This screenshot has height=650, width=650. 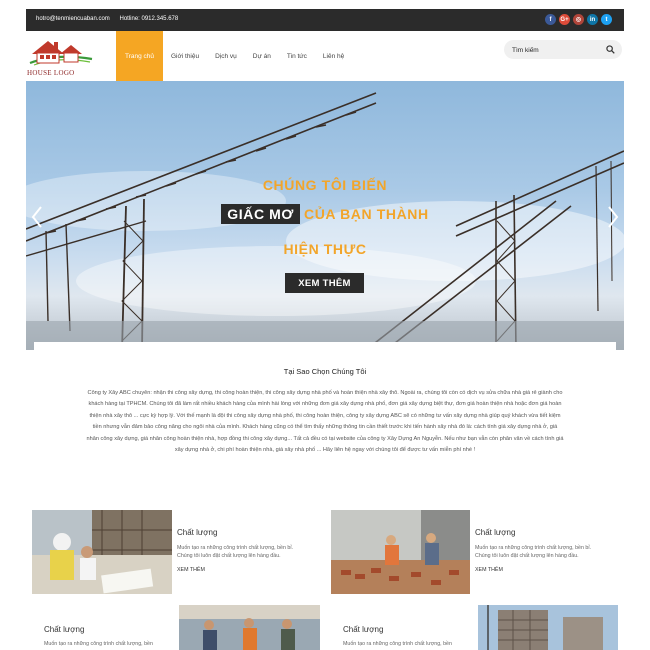 I want to click on nav-item-services: Dịch vụ, so click(x=226, y=56).